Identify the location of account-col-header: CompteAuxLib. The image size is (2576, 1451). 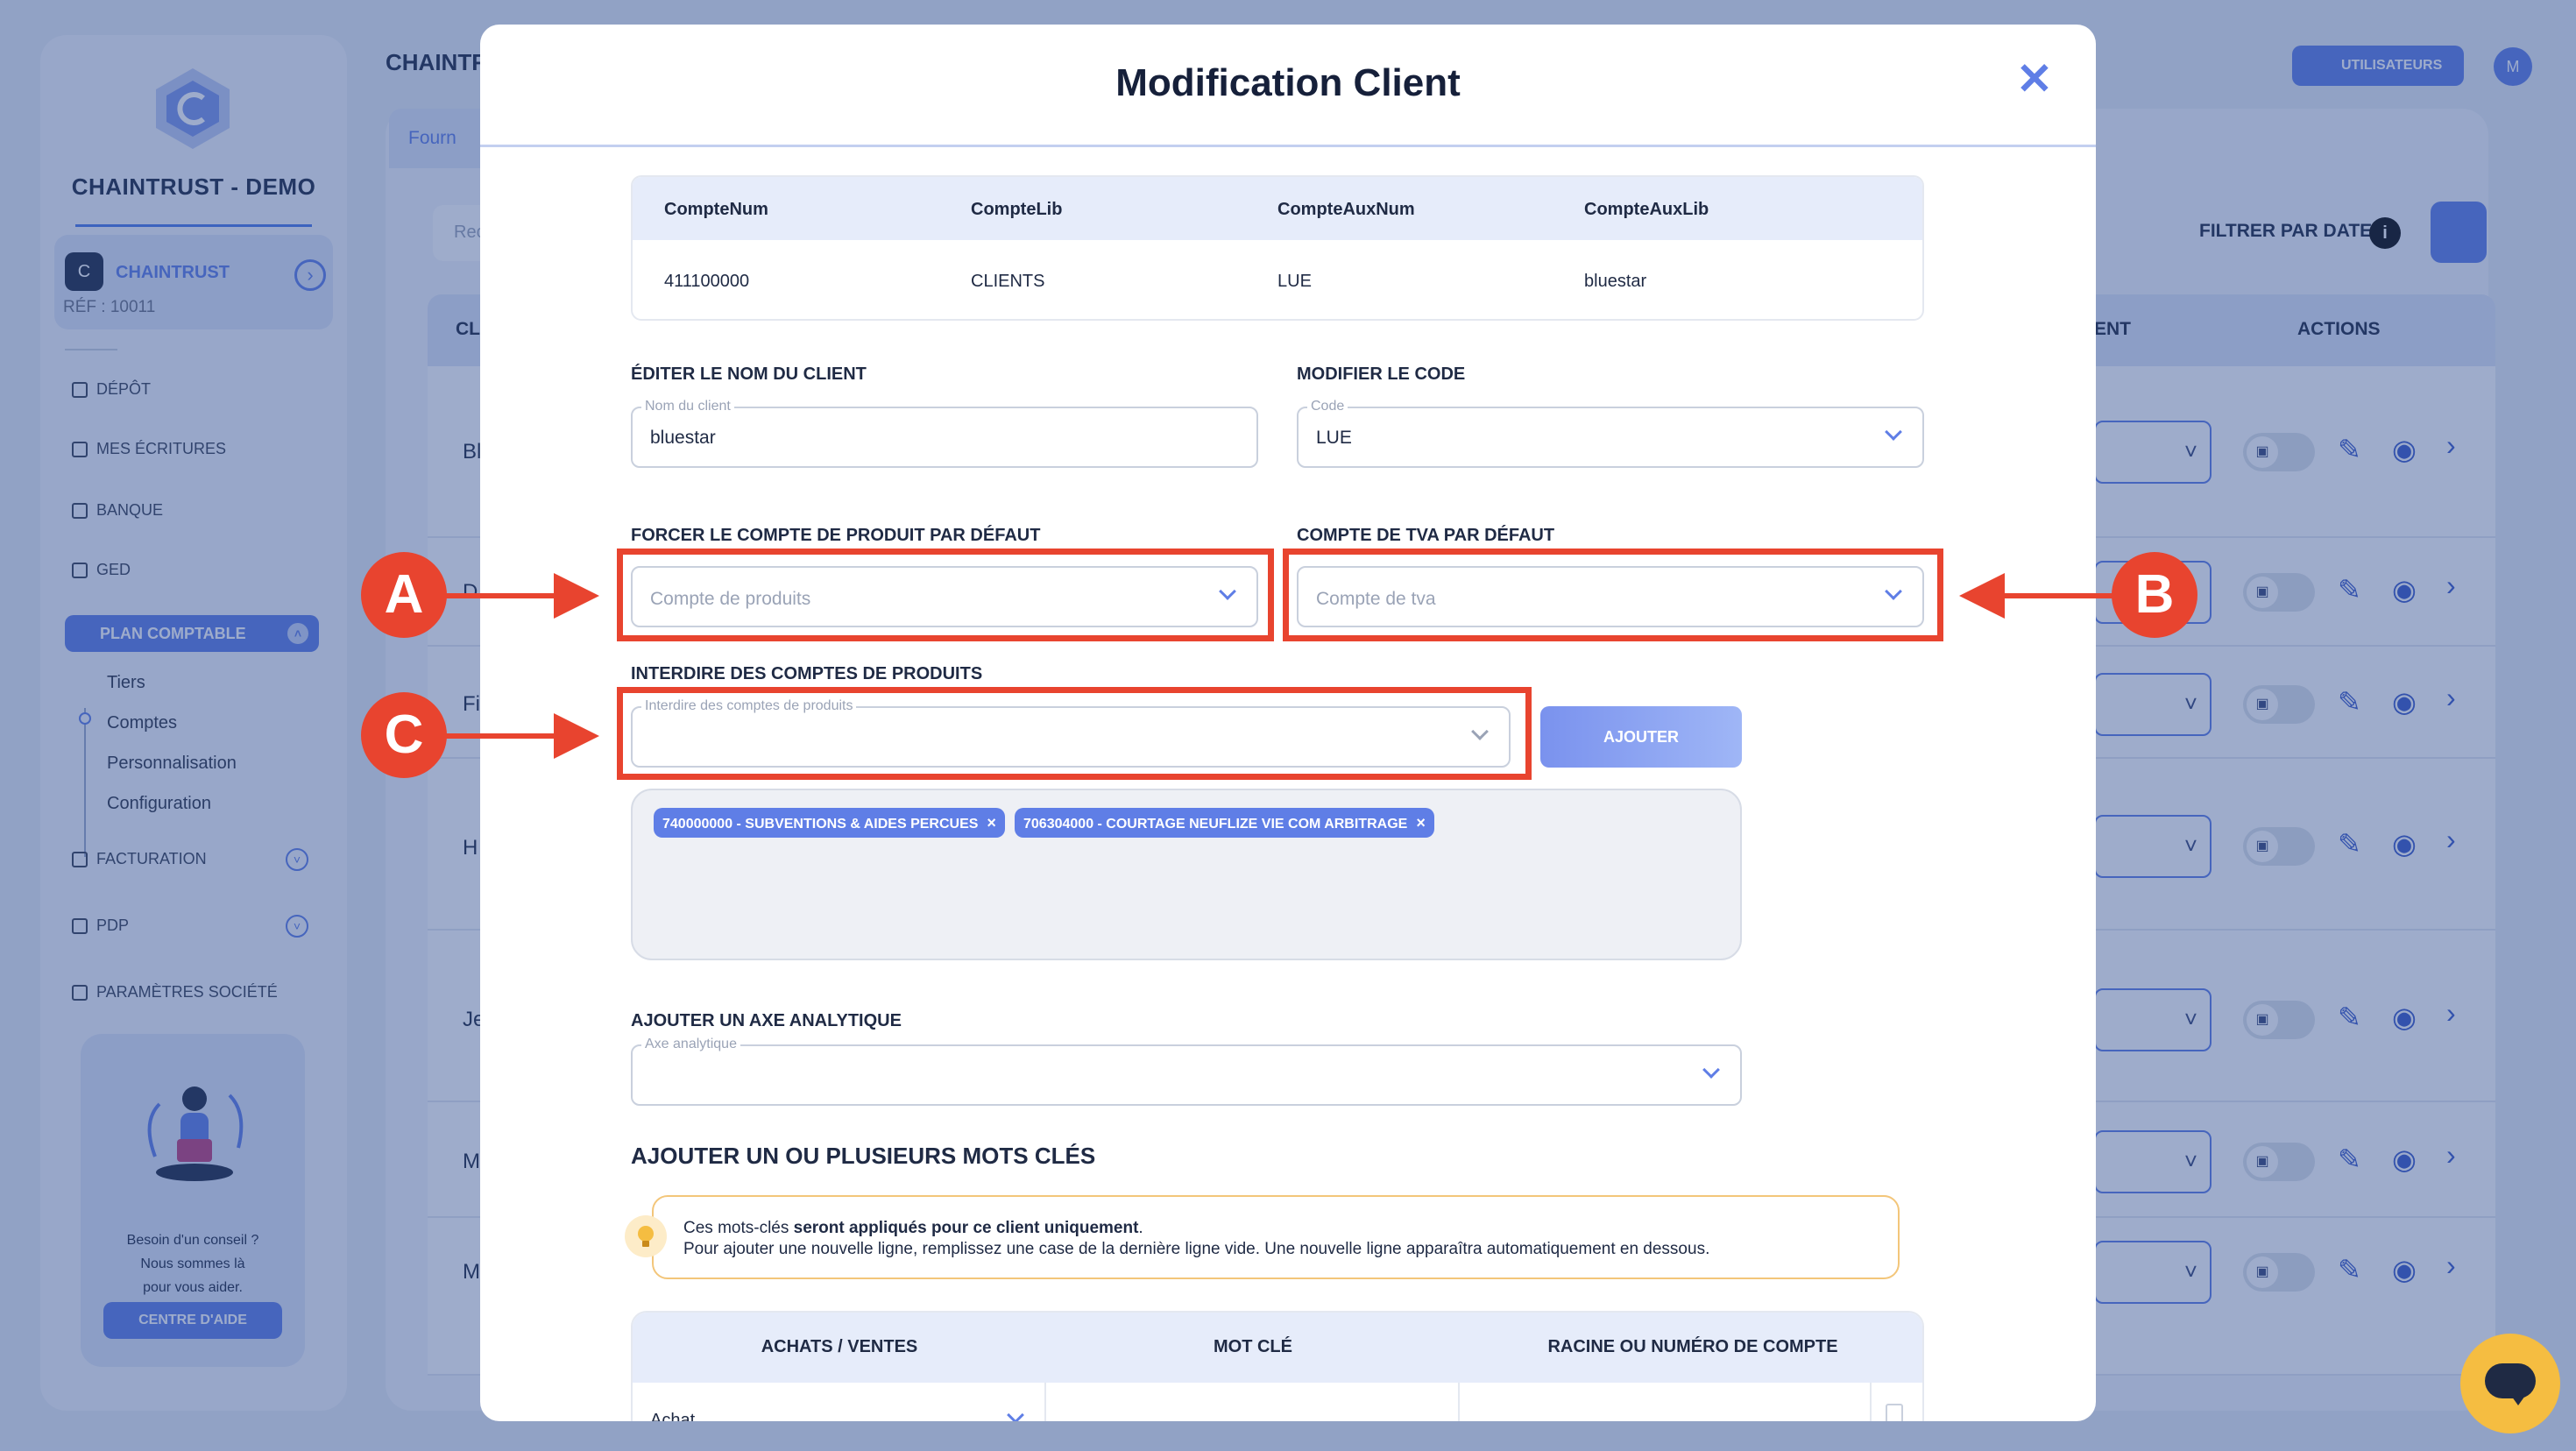
(1646, 209).